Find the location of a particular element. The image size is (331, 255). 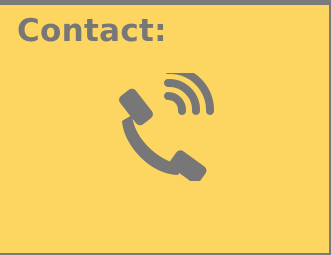

phone-ringing-icon is located at coordinates (167, 127).